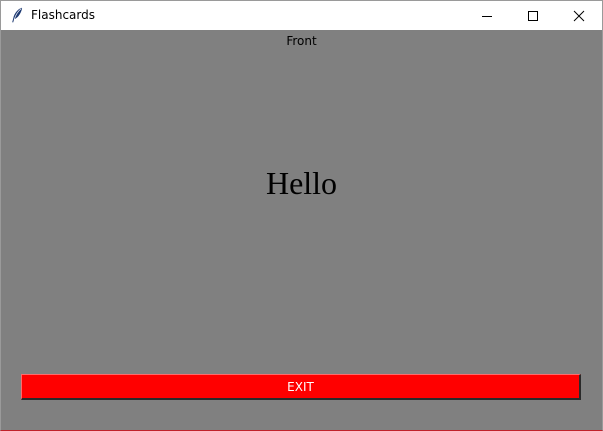 The image size is (603, 431). I want to click on minimize-icon, so click(487, 16).